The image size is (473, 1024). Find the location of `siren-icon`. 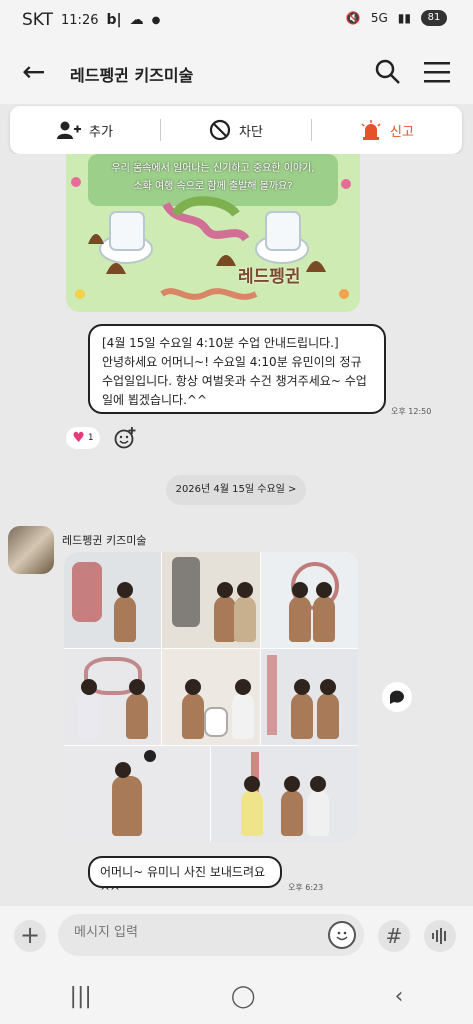

siren-icon is located at coordinates (371, 130).